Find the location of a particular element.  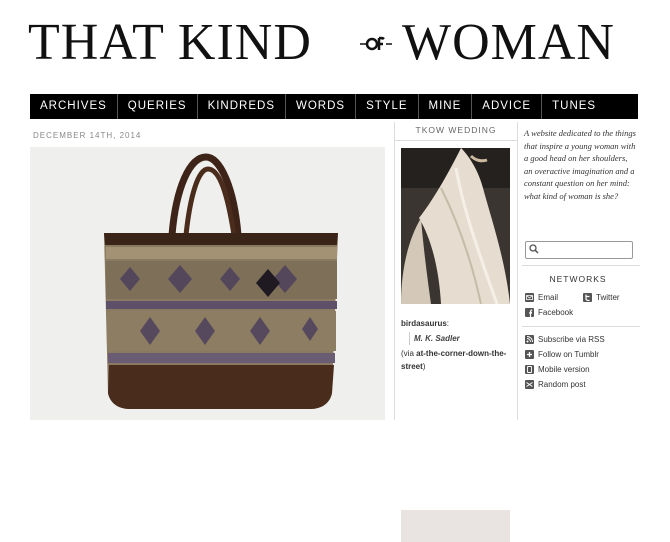

mobile-icon is located at coordinates (529, 369).